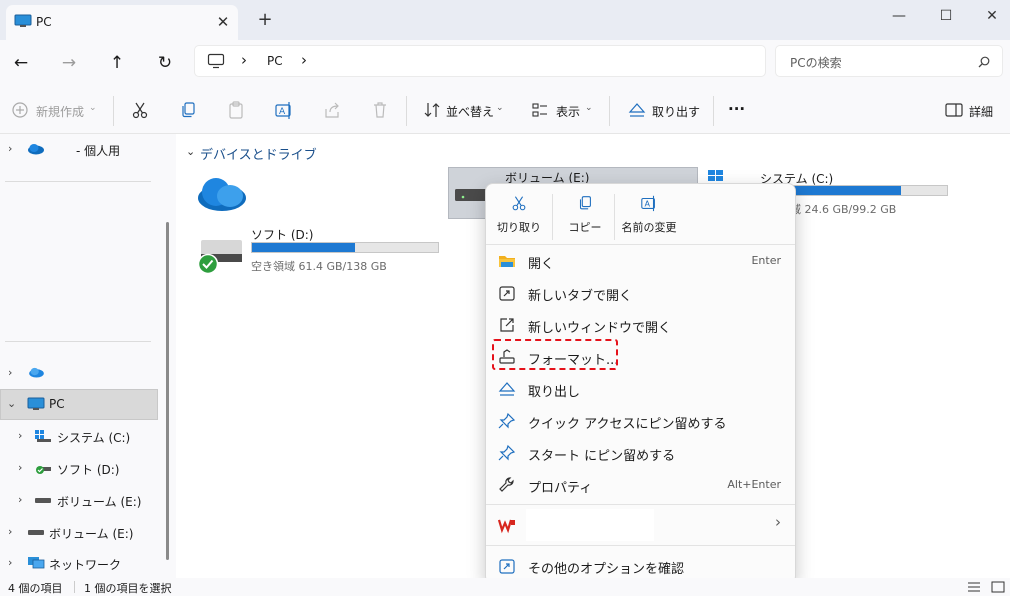 This screenshot has height=596, width=1010. Describe the element at coordinates (541, 264) in the screenshot. I see `menu-item-label: 開く` at that location.